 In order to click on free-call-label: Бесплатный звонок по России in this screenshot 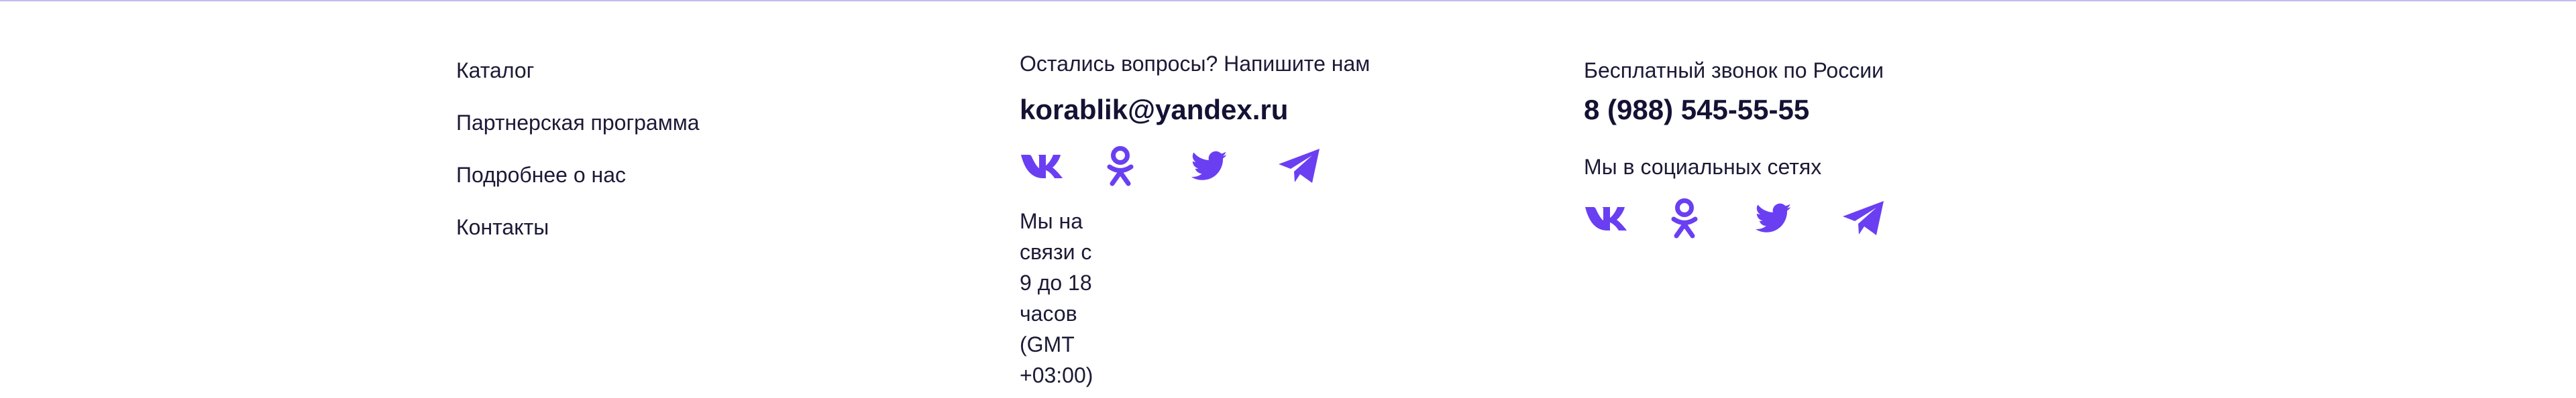, I will do `click(1734, 70)`.